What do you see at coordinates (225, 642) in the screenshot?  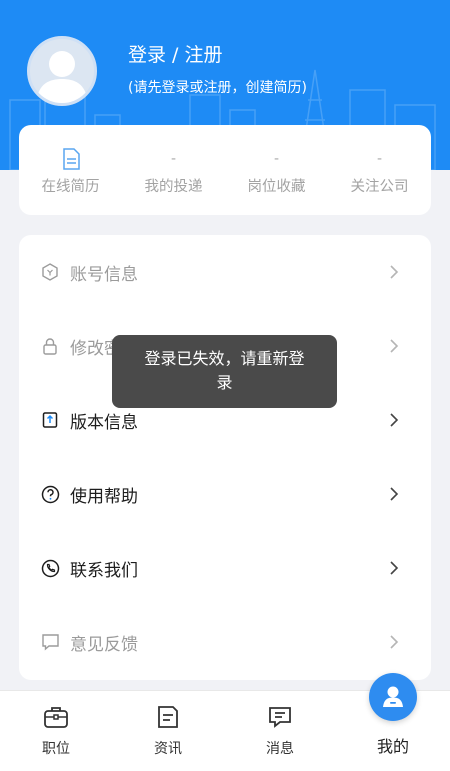 I see `menu-item-feedback: 意见反馈` at bounding box center [225, 642].